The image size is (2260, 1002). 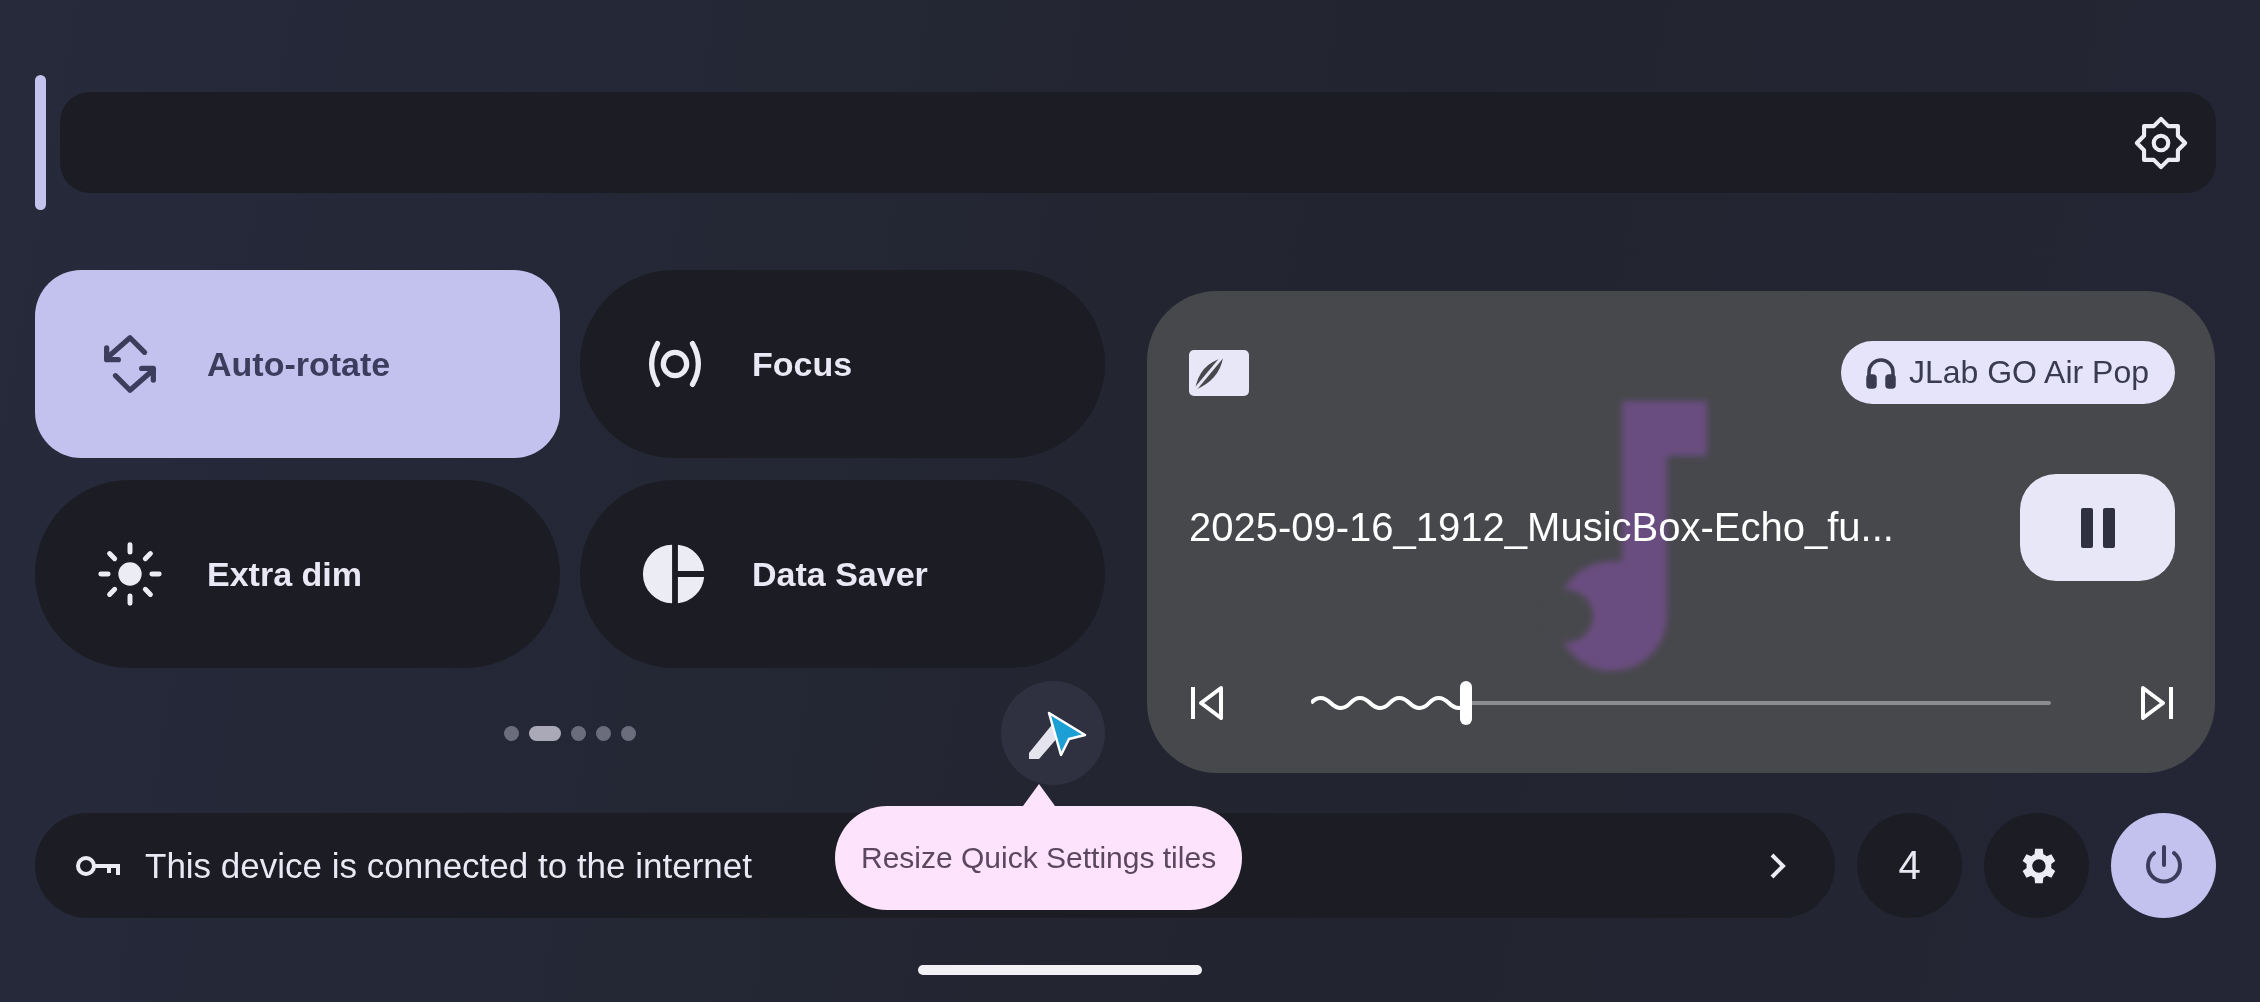 I want to click on next-button, so click(x=2157, y=703).